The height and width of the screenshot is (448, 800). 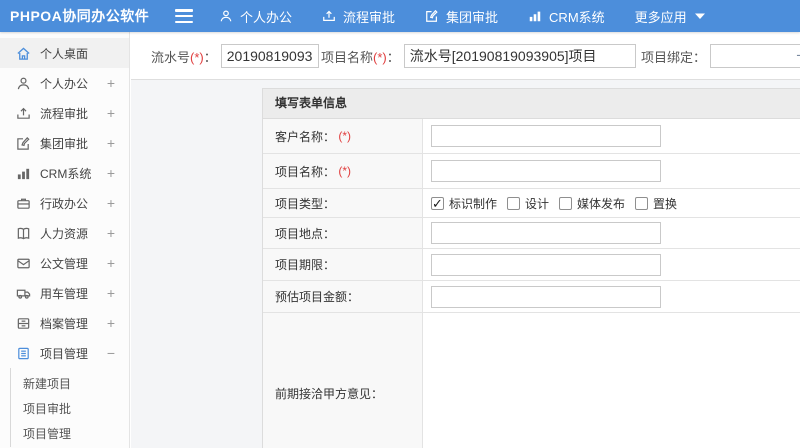 I want to click on row-project-type: 项目类型： 标识制作 设计 媒体发布, so click(x=531, y=203).